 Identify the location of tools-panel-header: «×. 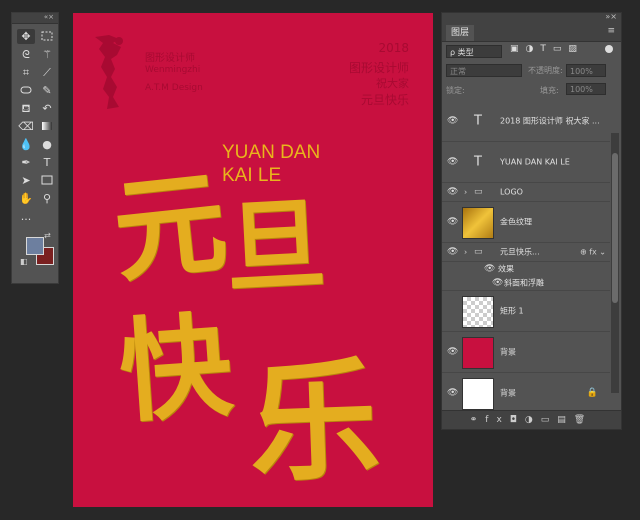
(35, 18).